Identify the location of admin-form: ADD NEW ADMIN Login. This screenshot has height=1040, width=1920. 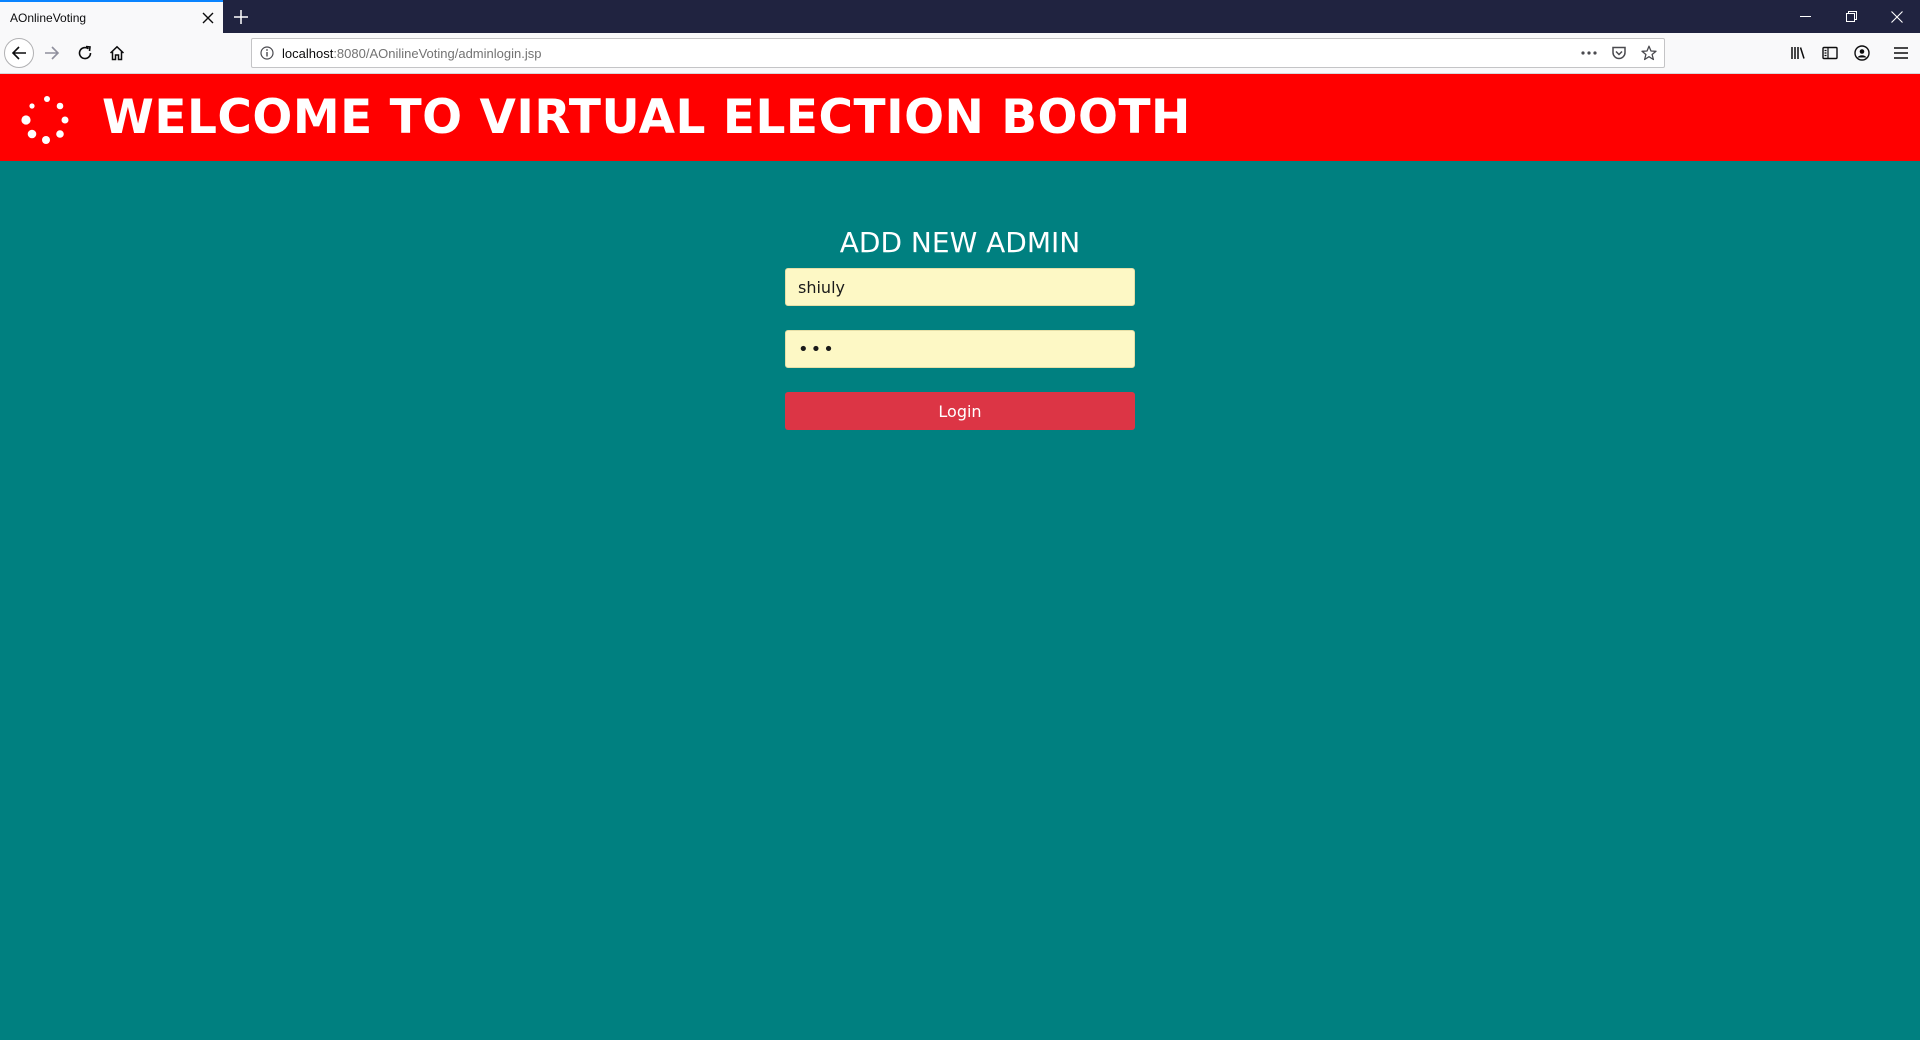
(960, 326).